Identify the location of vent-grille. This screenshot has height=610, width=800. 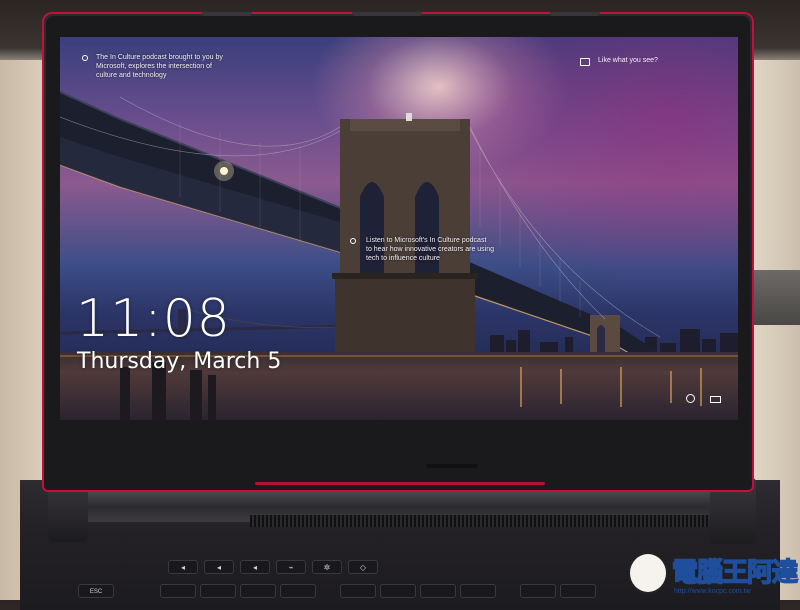
(480, 521).